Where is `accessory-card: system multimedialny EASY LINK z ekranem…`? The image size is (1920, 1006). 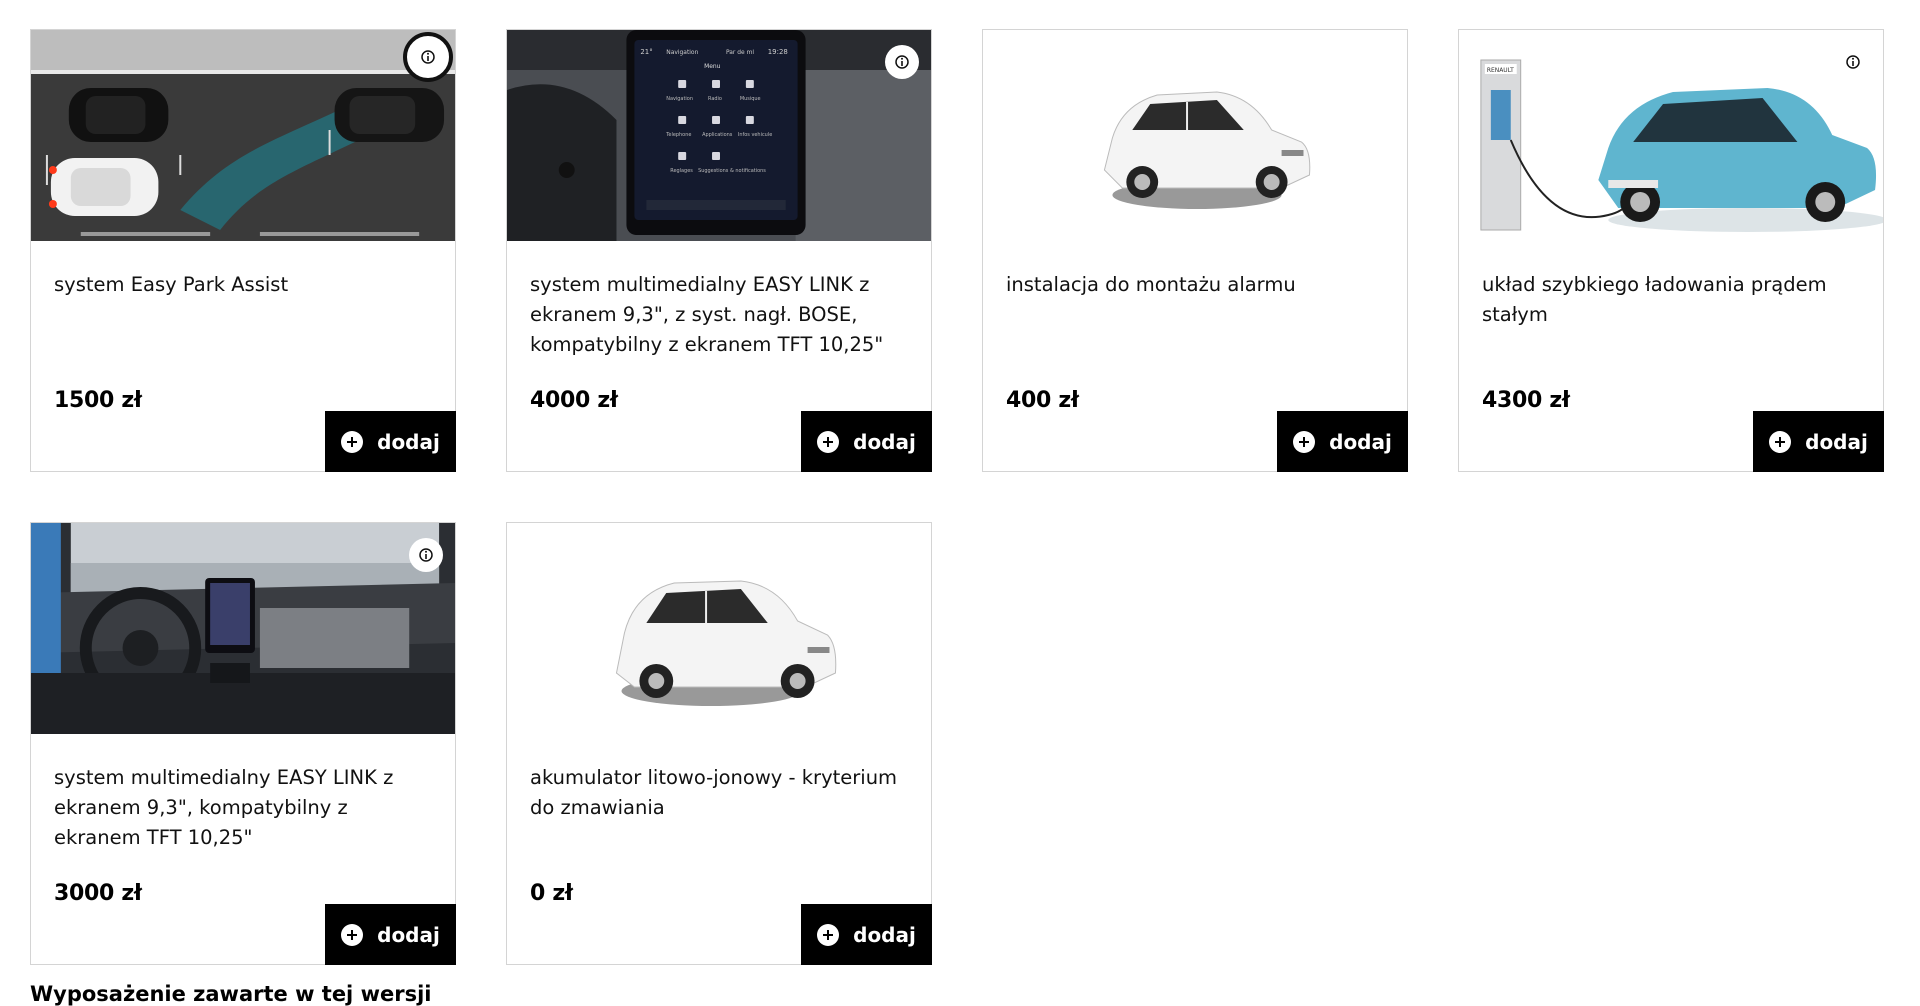
accessory-card: system multimedialny EASY LINK z ekranem… is located at coordinates (243, 743).